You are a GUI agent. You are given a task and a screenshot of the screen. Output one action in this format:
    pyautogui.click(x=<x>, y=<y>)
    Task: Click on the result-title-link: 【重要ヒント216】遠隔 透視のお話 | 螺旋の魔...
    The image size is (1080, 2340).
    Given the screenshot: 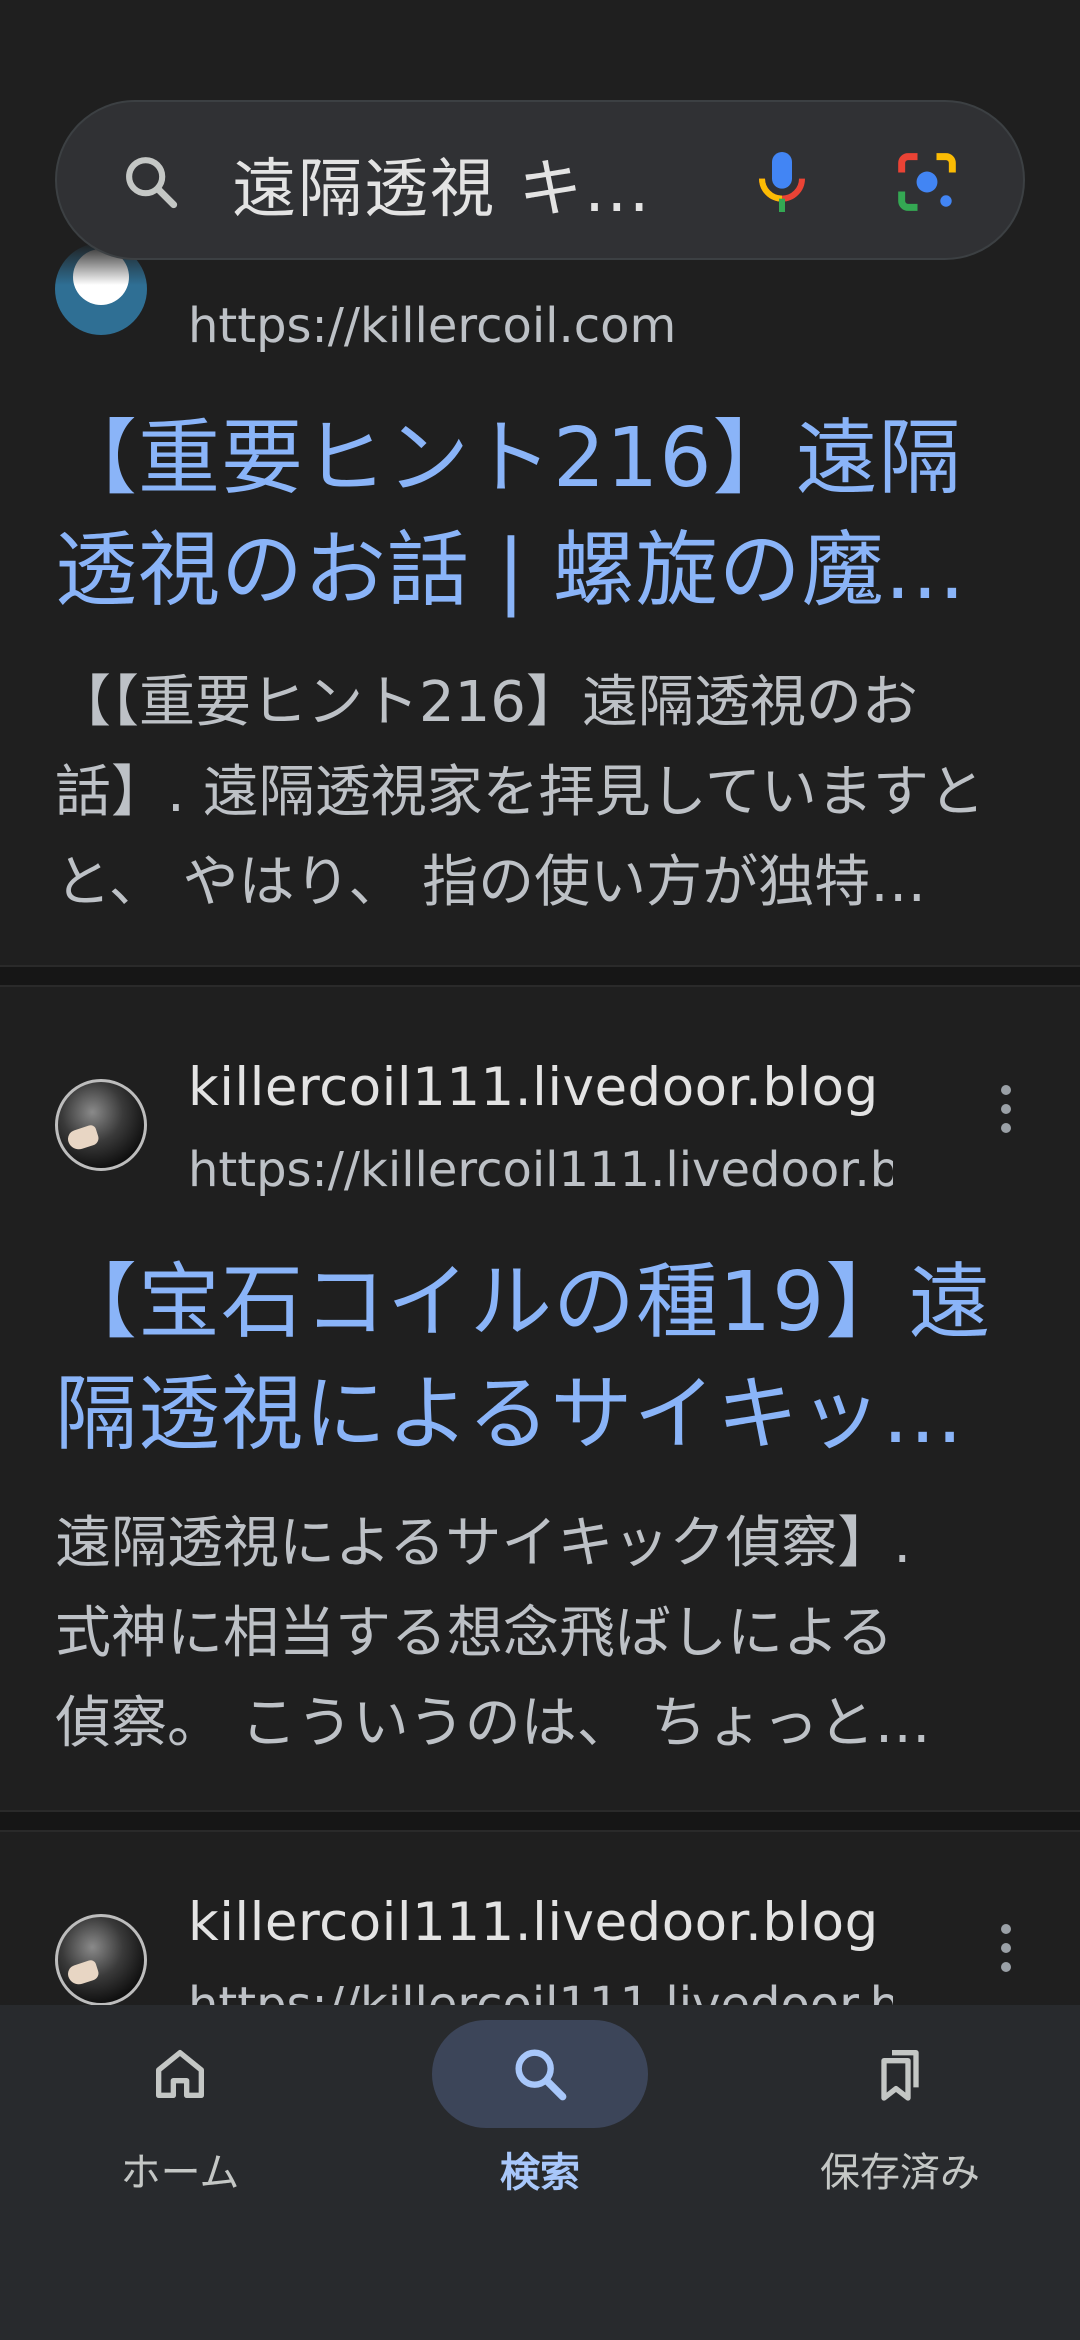 What is the action you would take?
    pyautogui.click(x=547, y=515)
    